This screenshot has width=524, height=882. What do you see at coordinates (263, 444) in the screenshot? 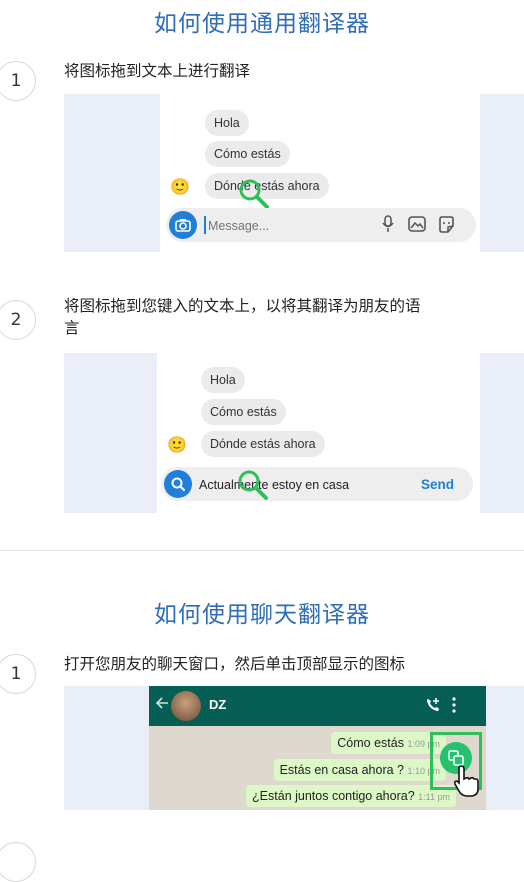
I see `chat-bubble: Dónde estás ahora` at bounding box center [263, 444].